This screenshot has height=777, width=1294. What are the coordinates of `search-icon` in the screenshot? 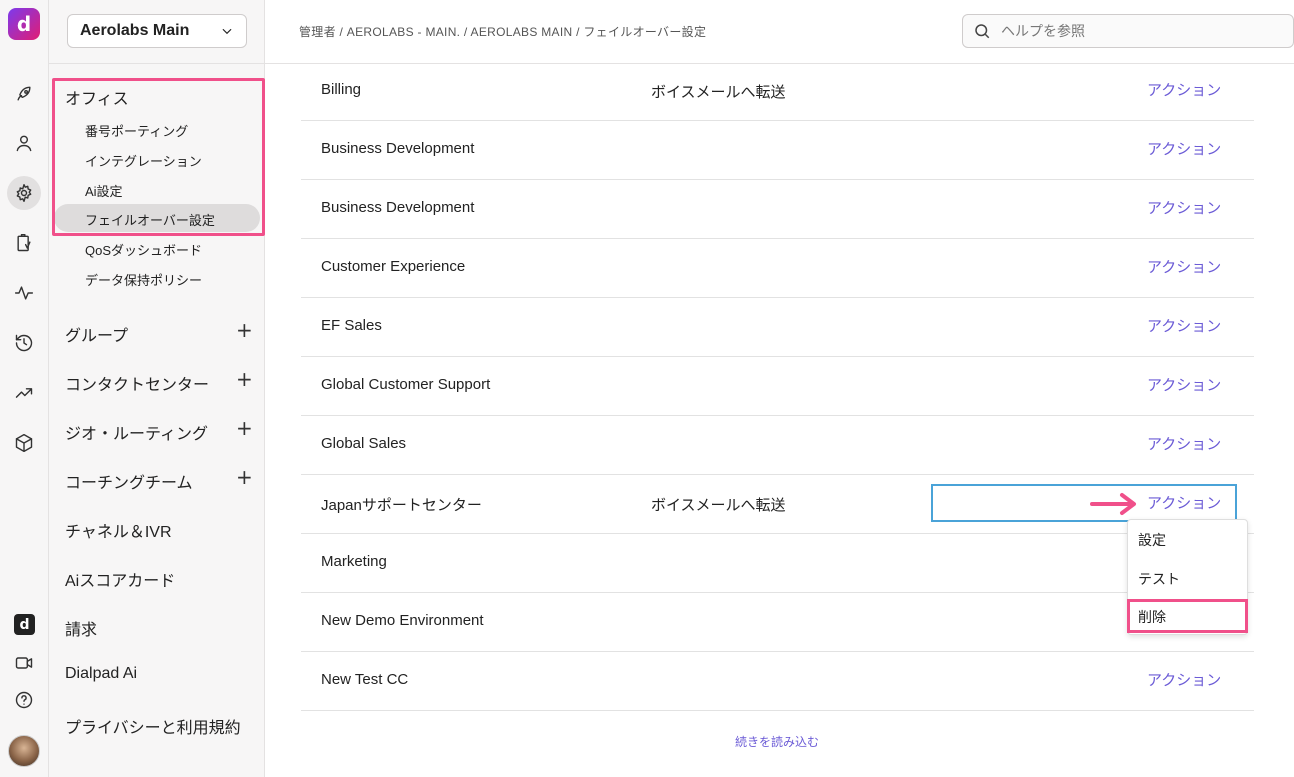 It's located at (982, 31).